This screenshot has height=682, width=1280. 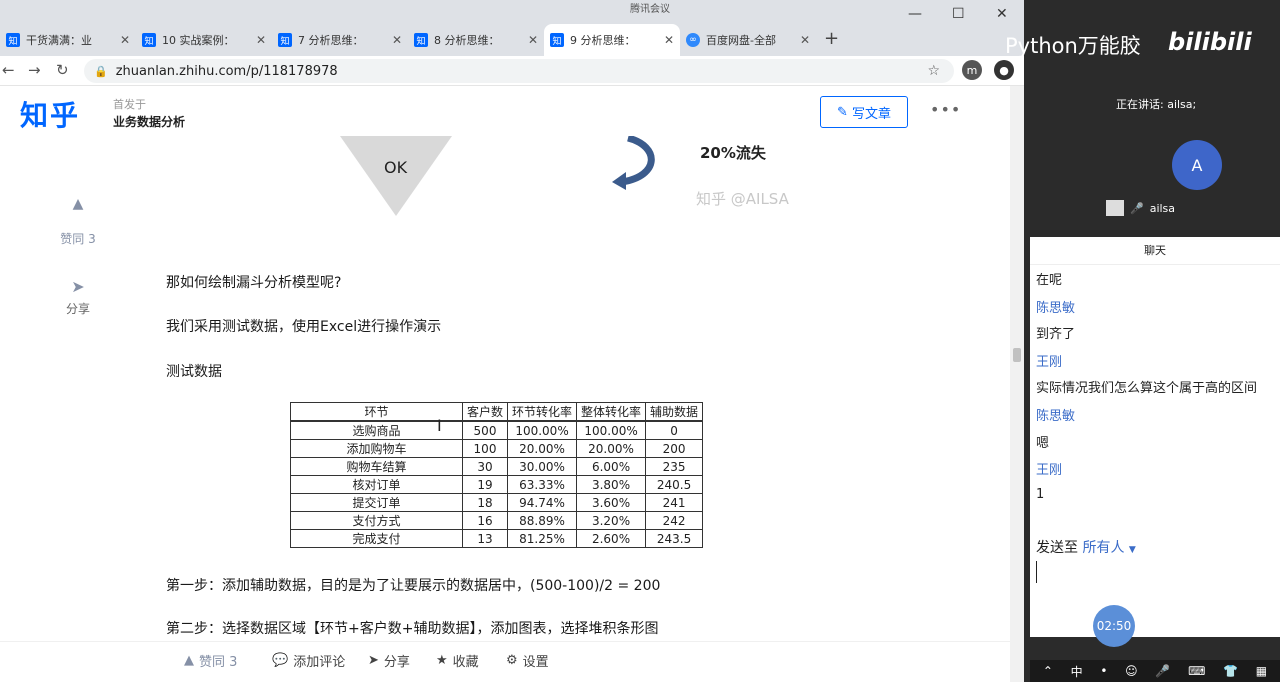 What do you see at coordinates (1073, 46) in the screenshot?
I see `stream-title: Python万能胶` at bounding box center [1073, 46].